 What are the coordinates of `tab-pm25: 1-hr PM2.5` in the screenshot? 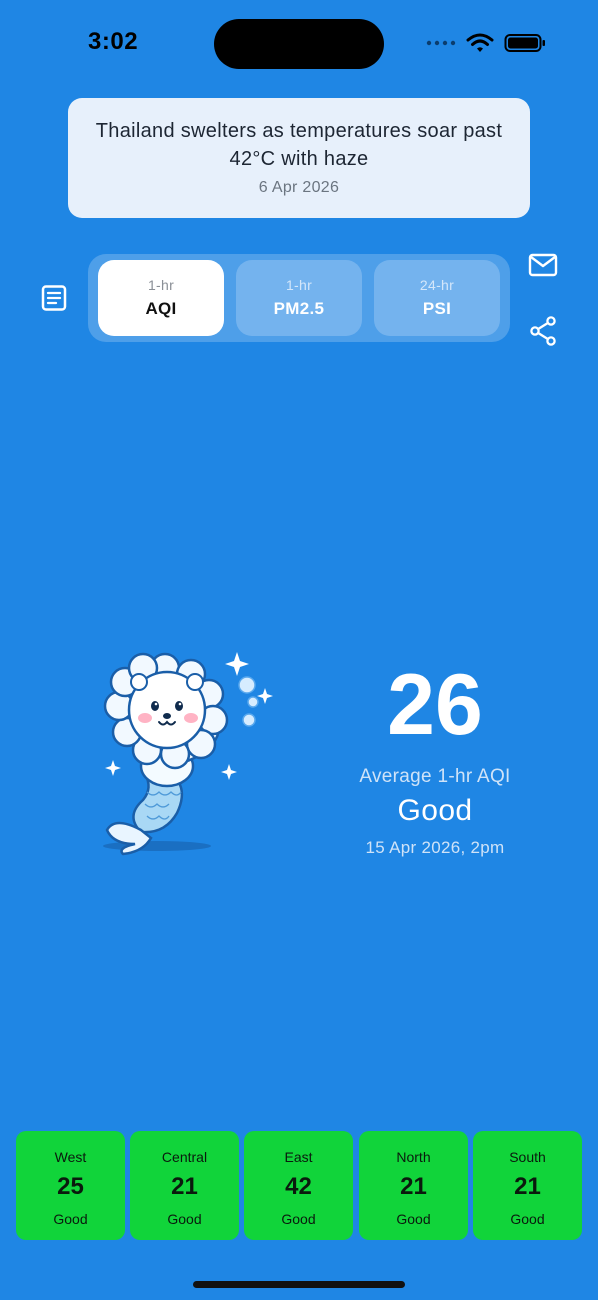 It's located at (299, 298).